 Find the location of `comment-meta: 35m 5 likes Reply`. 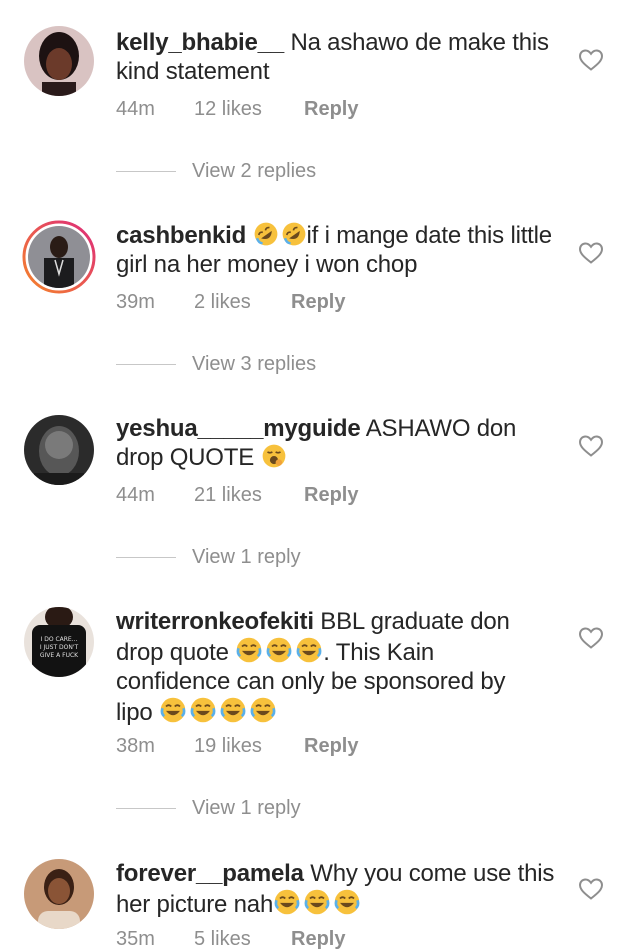

comment-meta: 35m 5 likes Reply is located at coordinates (230, 939).